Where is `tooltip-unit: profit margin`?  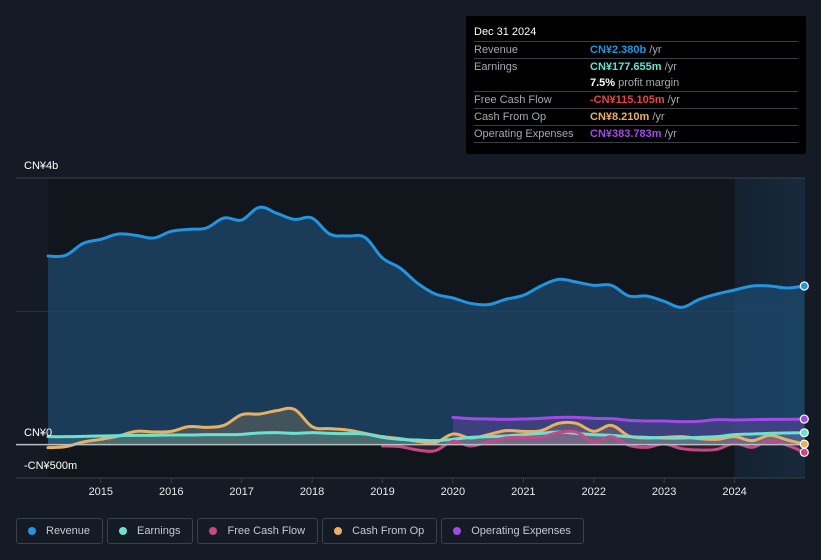 tooltip-unit: profit margin is located at coordinates (649, 83).